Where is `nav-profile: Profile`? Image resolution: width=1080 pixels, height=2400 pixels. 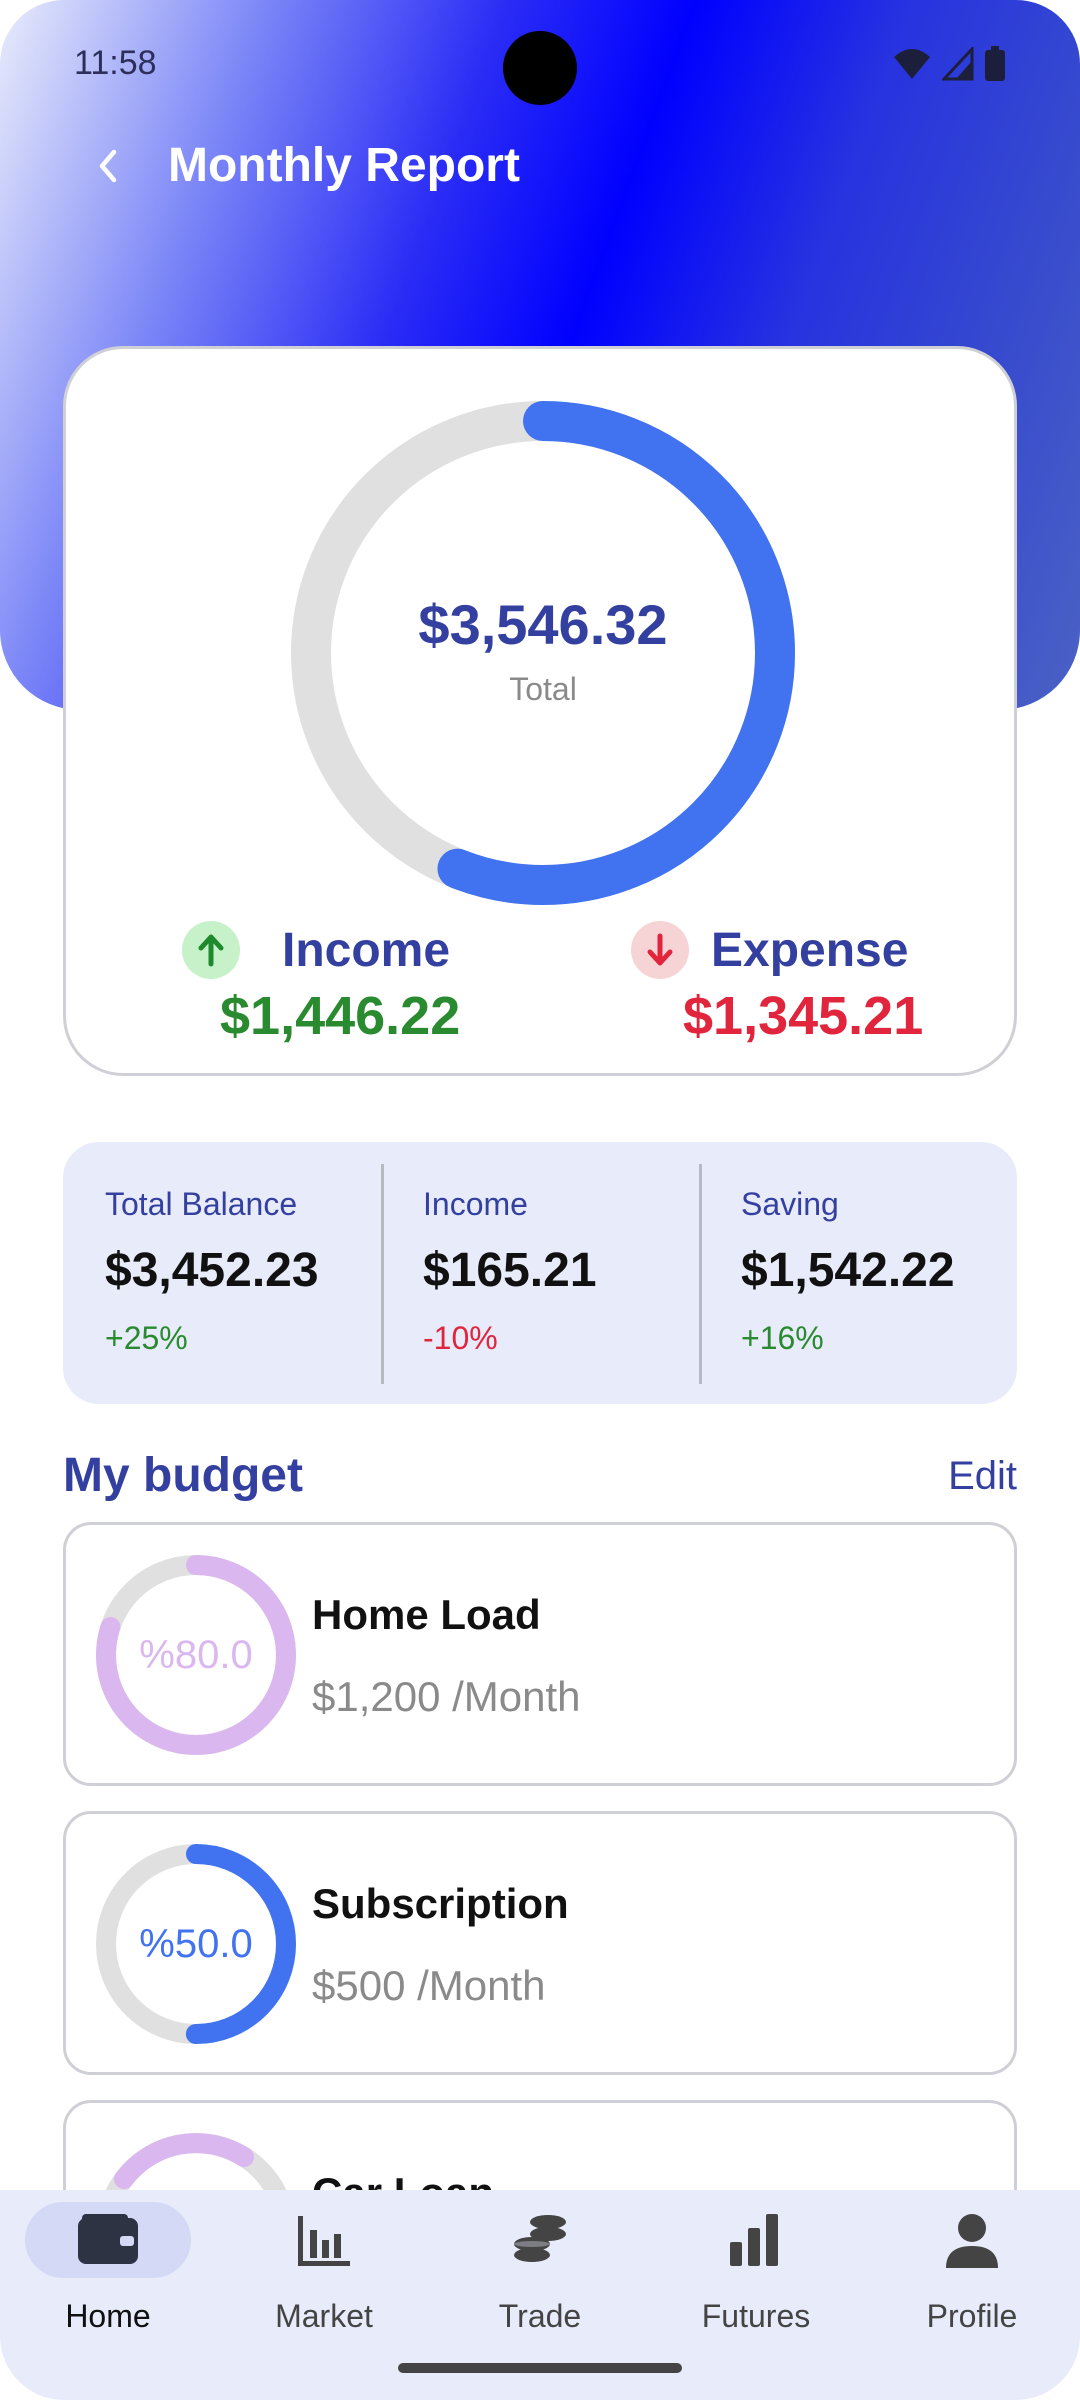
nav-profile: Profile is located at coordinates (972, 2295).